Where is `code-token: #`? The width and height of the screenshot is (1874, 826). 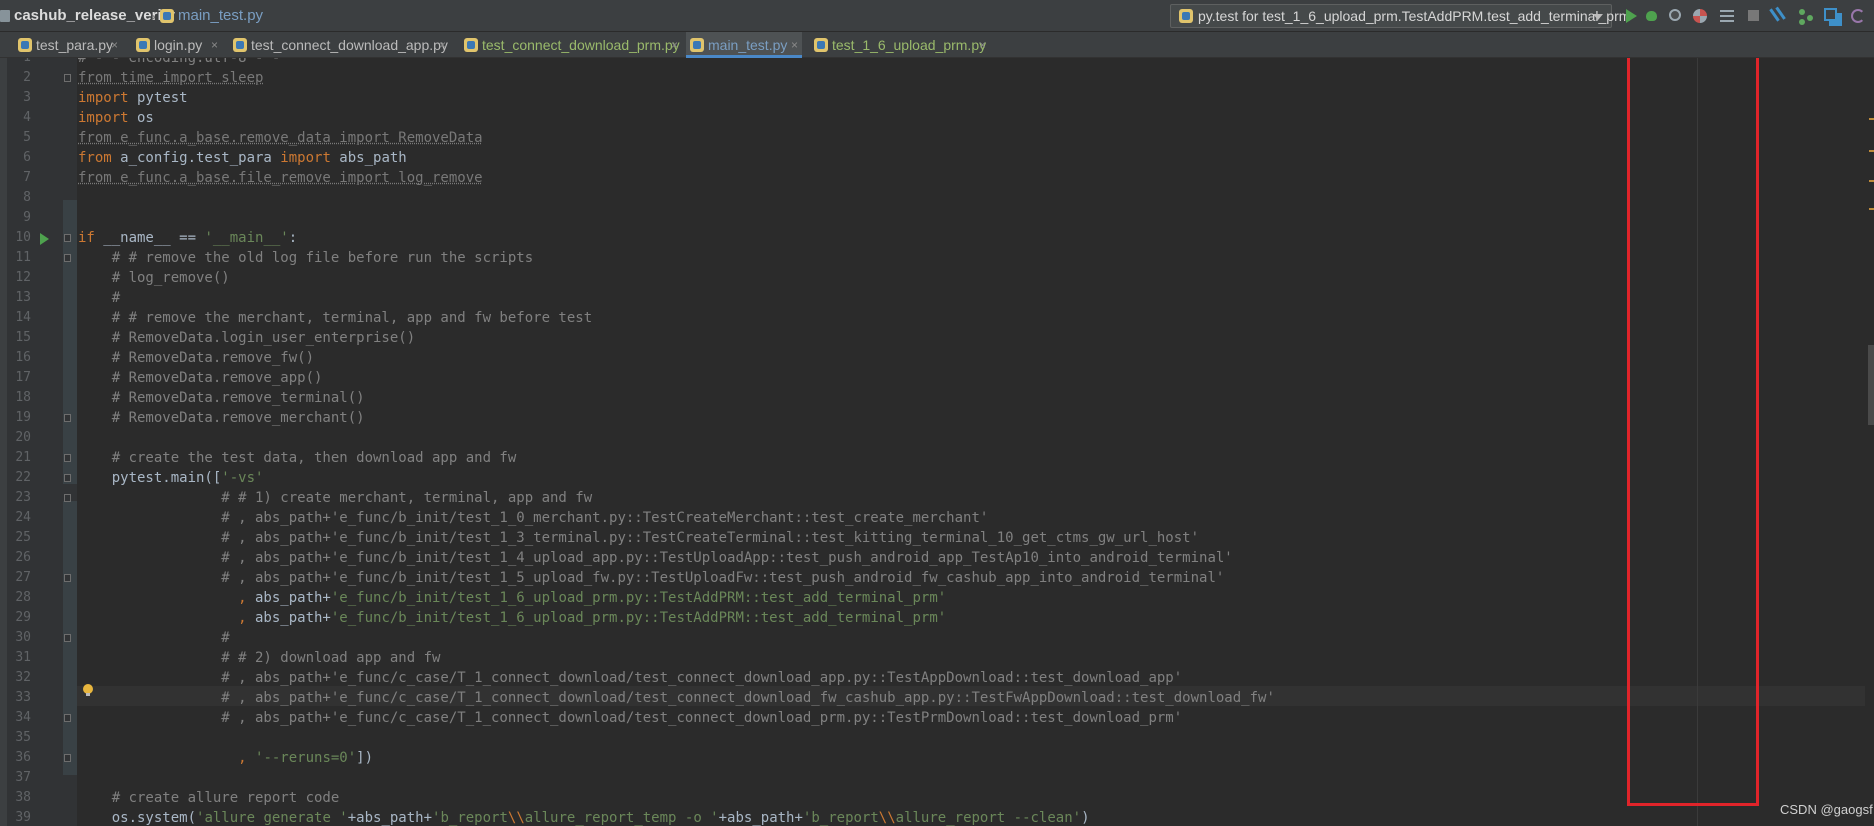
code-token: # is located at coordinates (154, 638).